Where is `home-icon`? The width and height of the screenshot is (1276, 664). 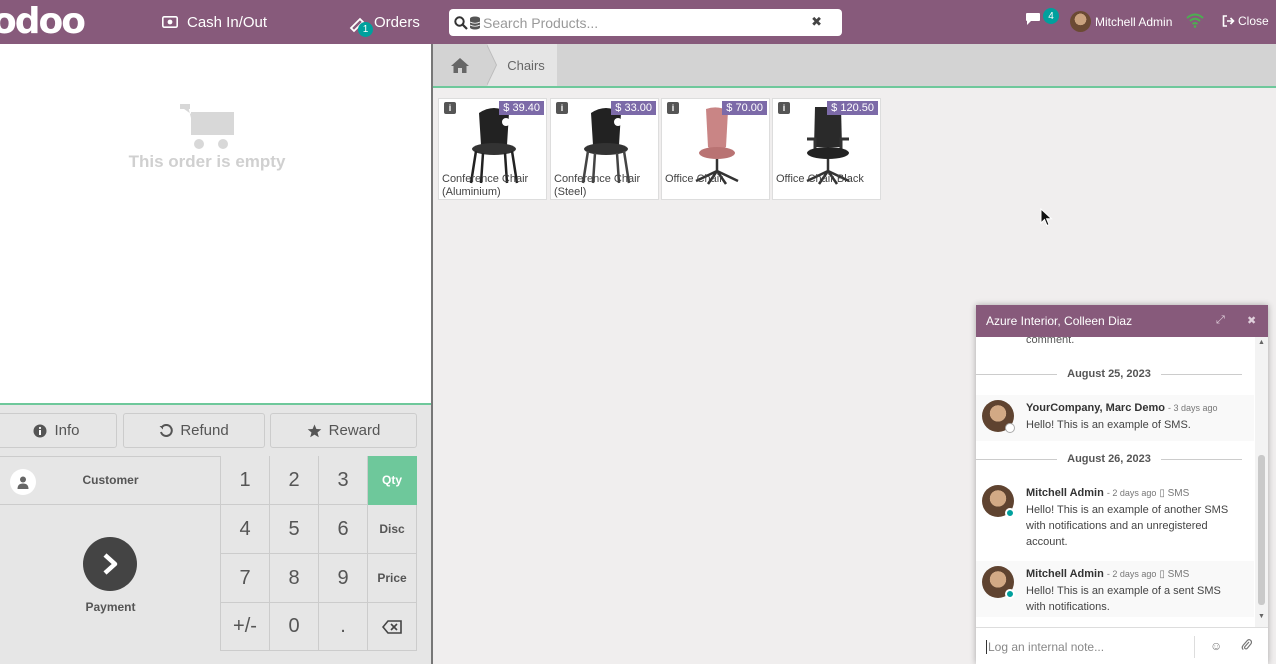 home-icon is located at coordinates (460, 65).